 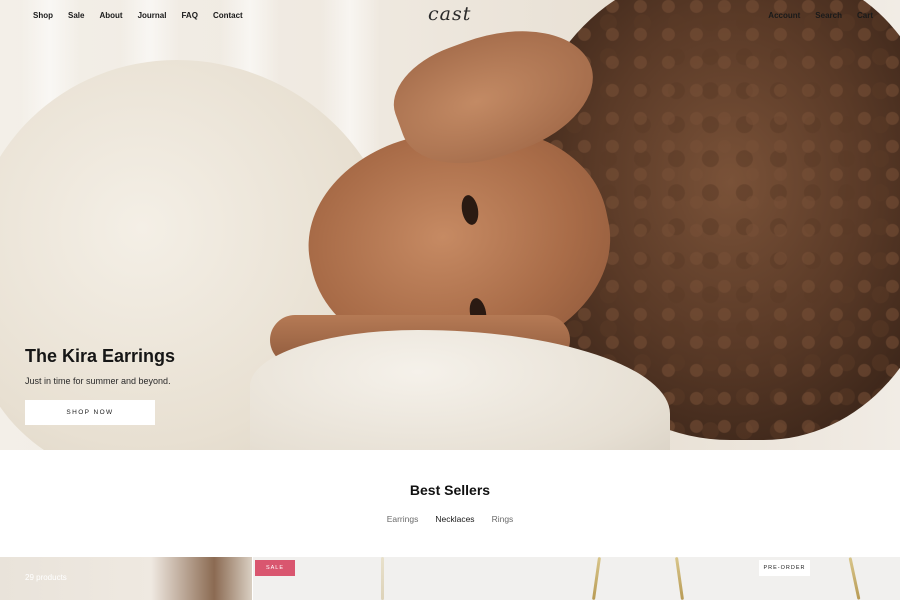 What do you see at coordinates (828, 15) in the screenshot?
I see `nav-link-search: Search` at bounding box center [828, 15].